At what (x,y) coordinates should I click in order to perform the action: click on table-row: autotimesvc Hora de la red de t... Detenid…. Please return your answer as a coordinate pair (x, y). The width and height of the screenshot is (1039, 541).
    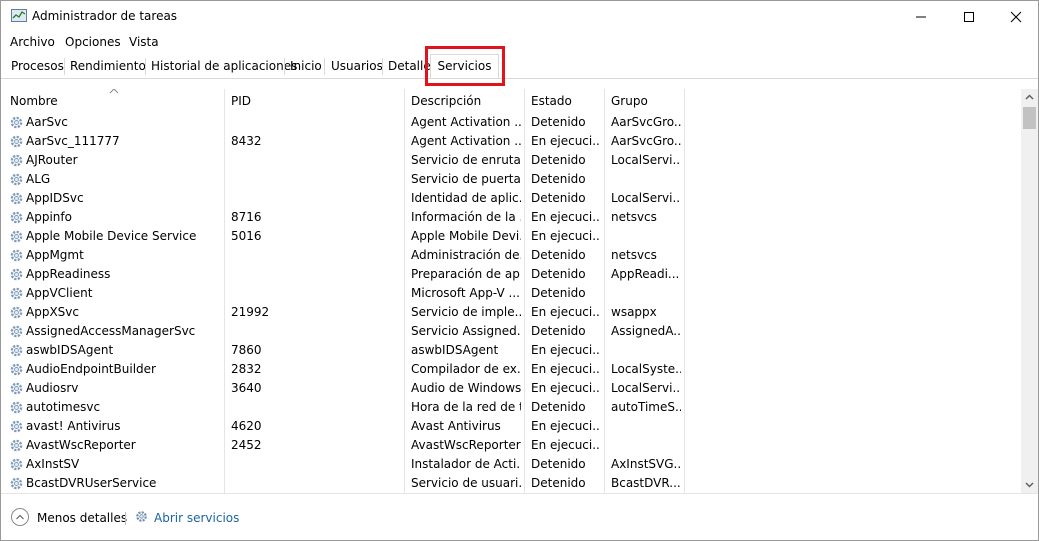
    Looking at the image, I should click on (511, 407).